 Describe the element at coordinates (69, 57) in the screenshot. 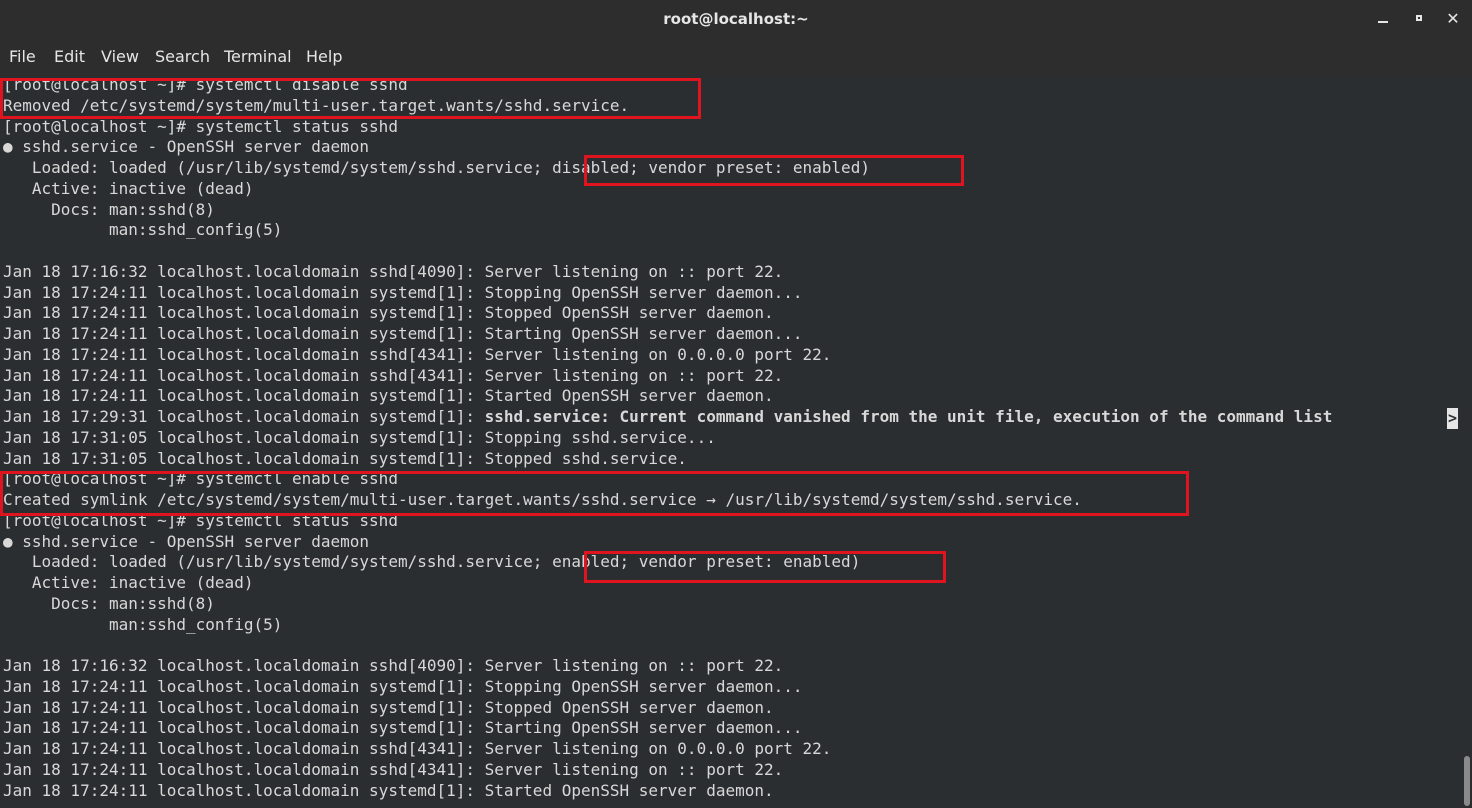

I see `menu-edit: Edit` at that location.